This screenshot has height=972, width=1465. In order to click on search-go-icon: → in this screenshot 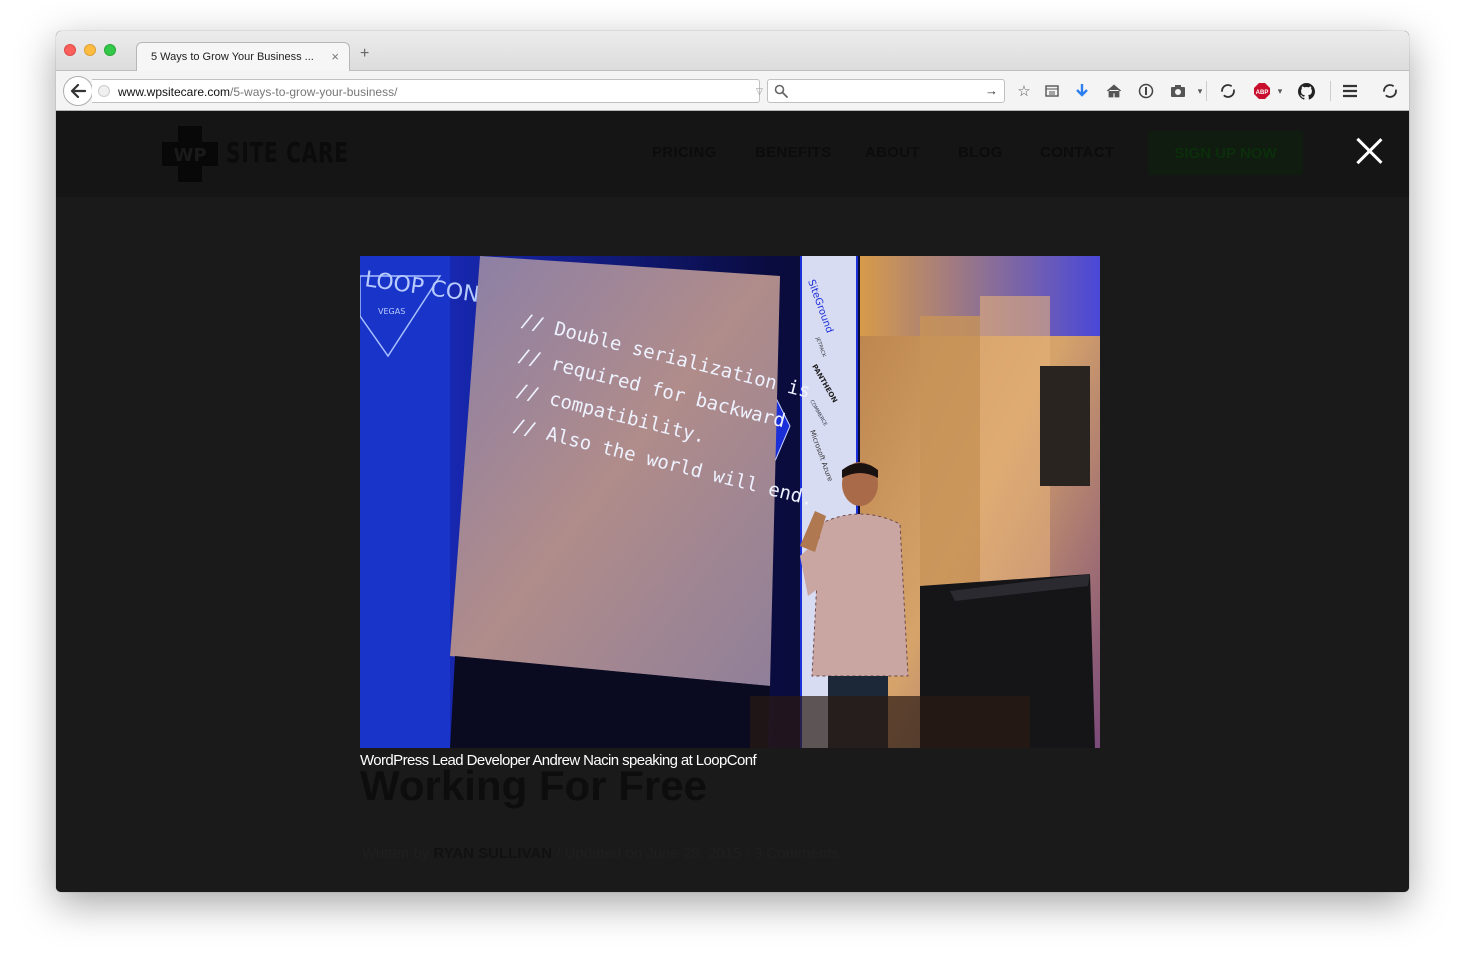, I will do `click(991, 90)`.